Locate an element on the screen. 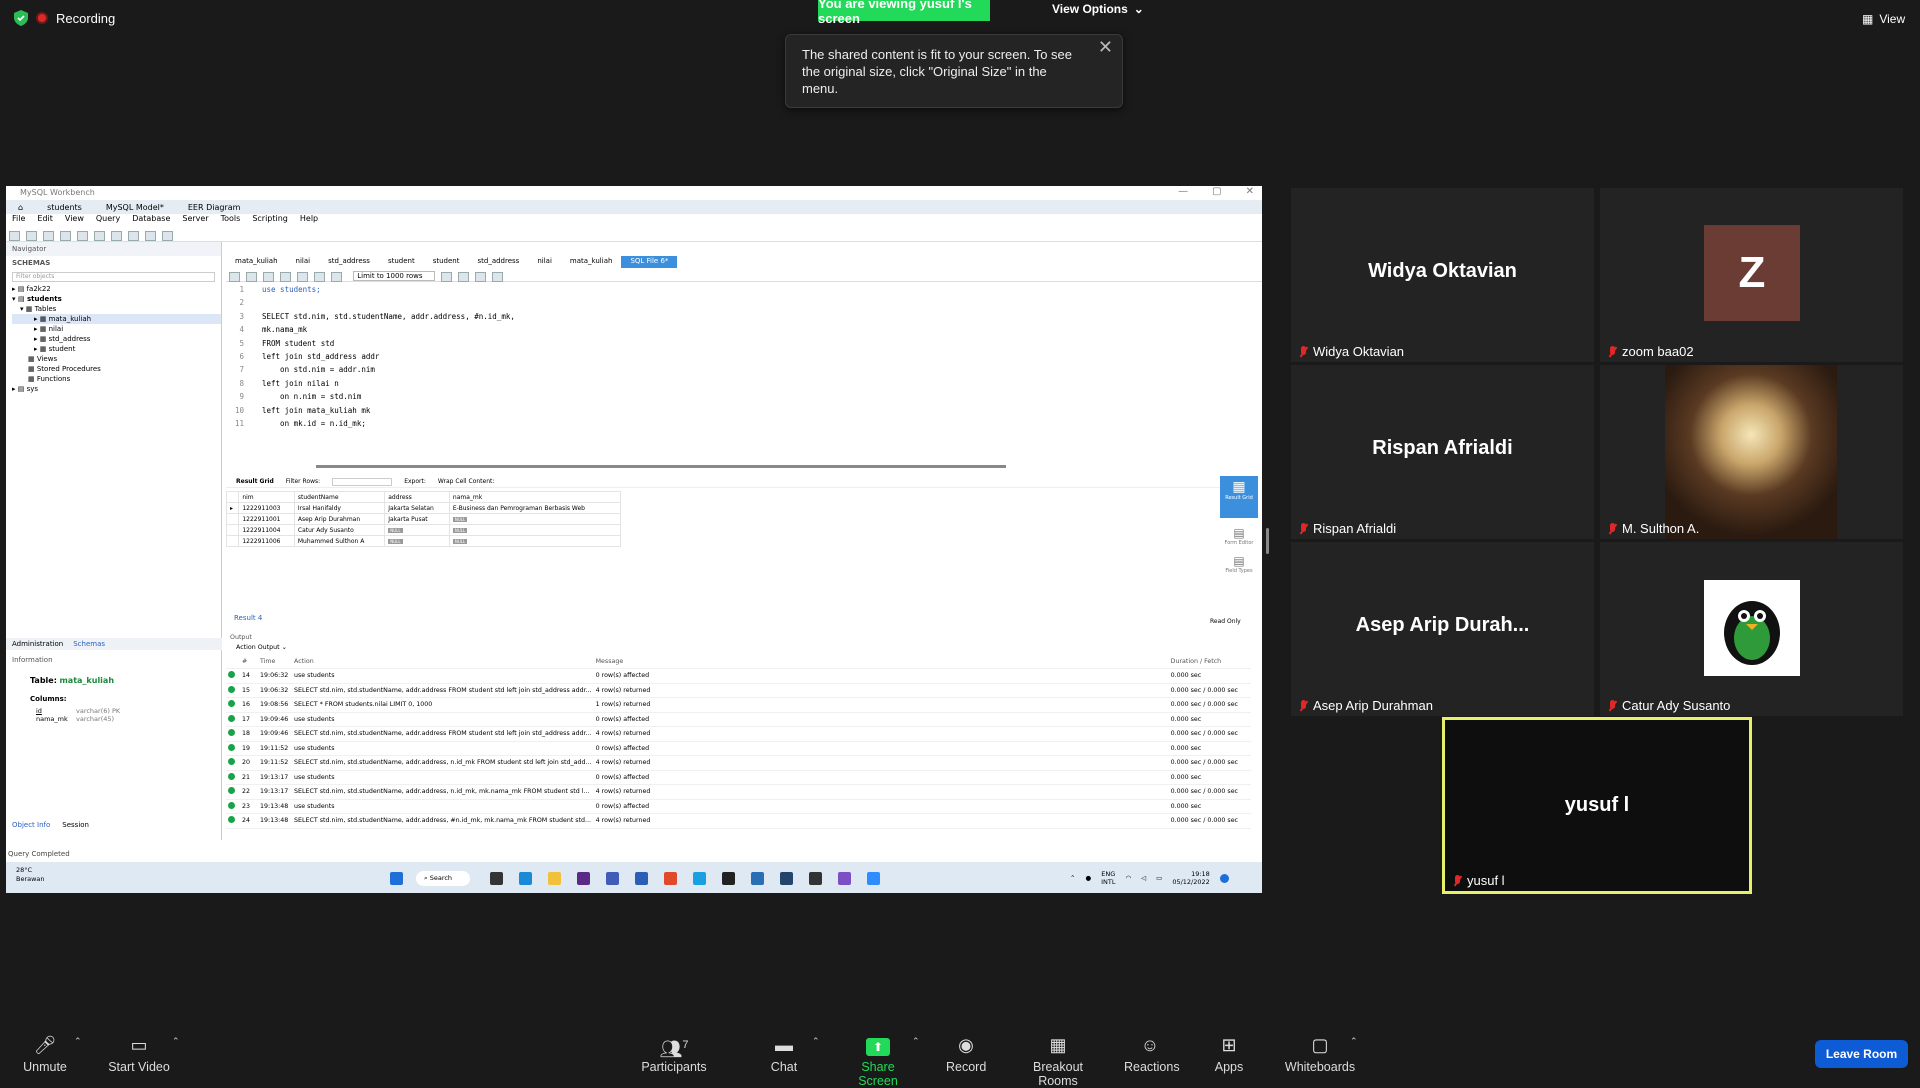  windows-start-icon is located at coordinates (396, 878).